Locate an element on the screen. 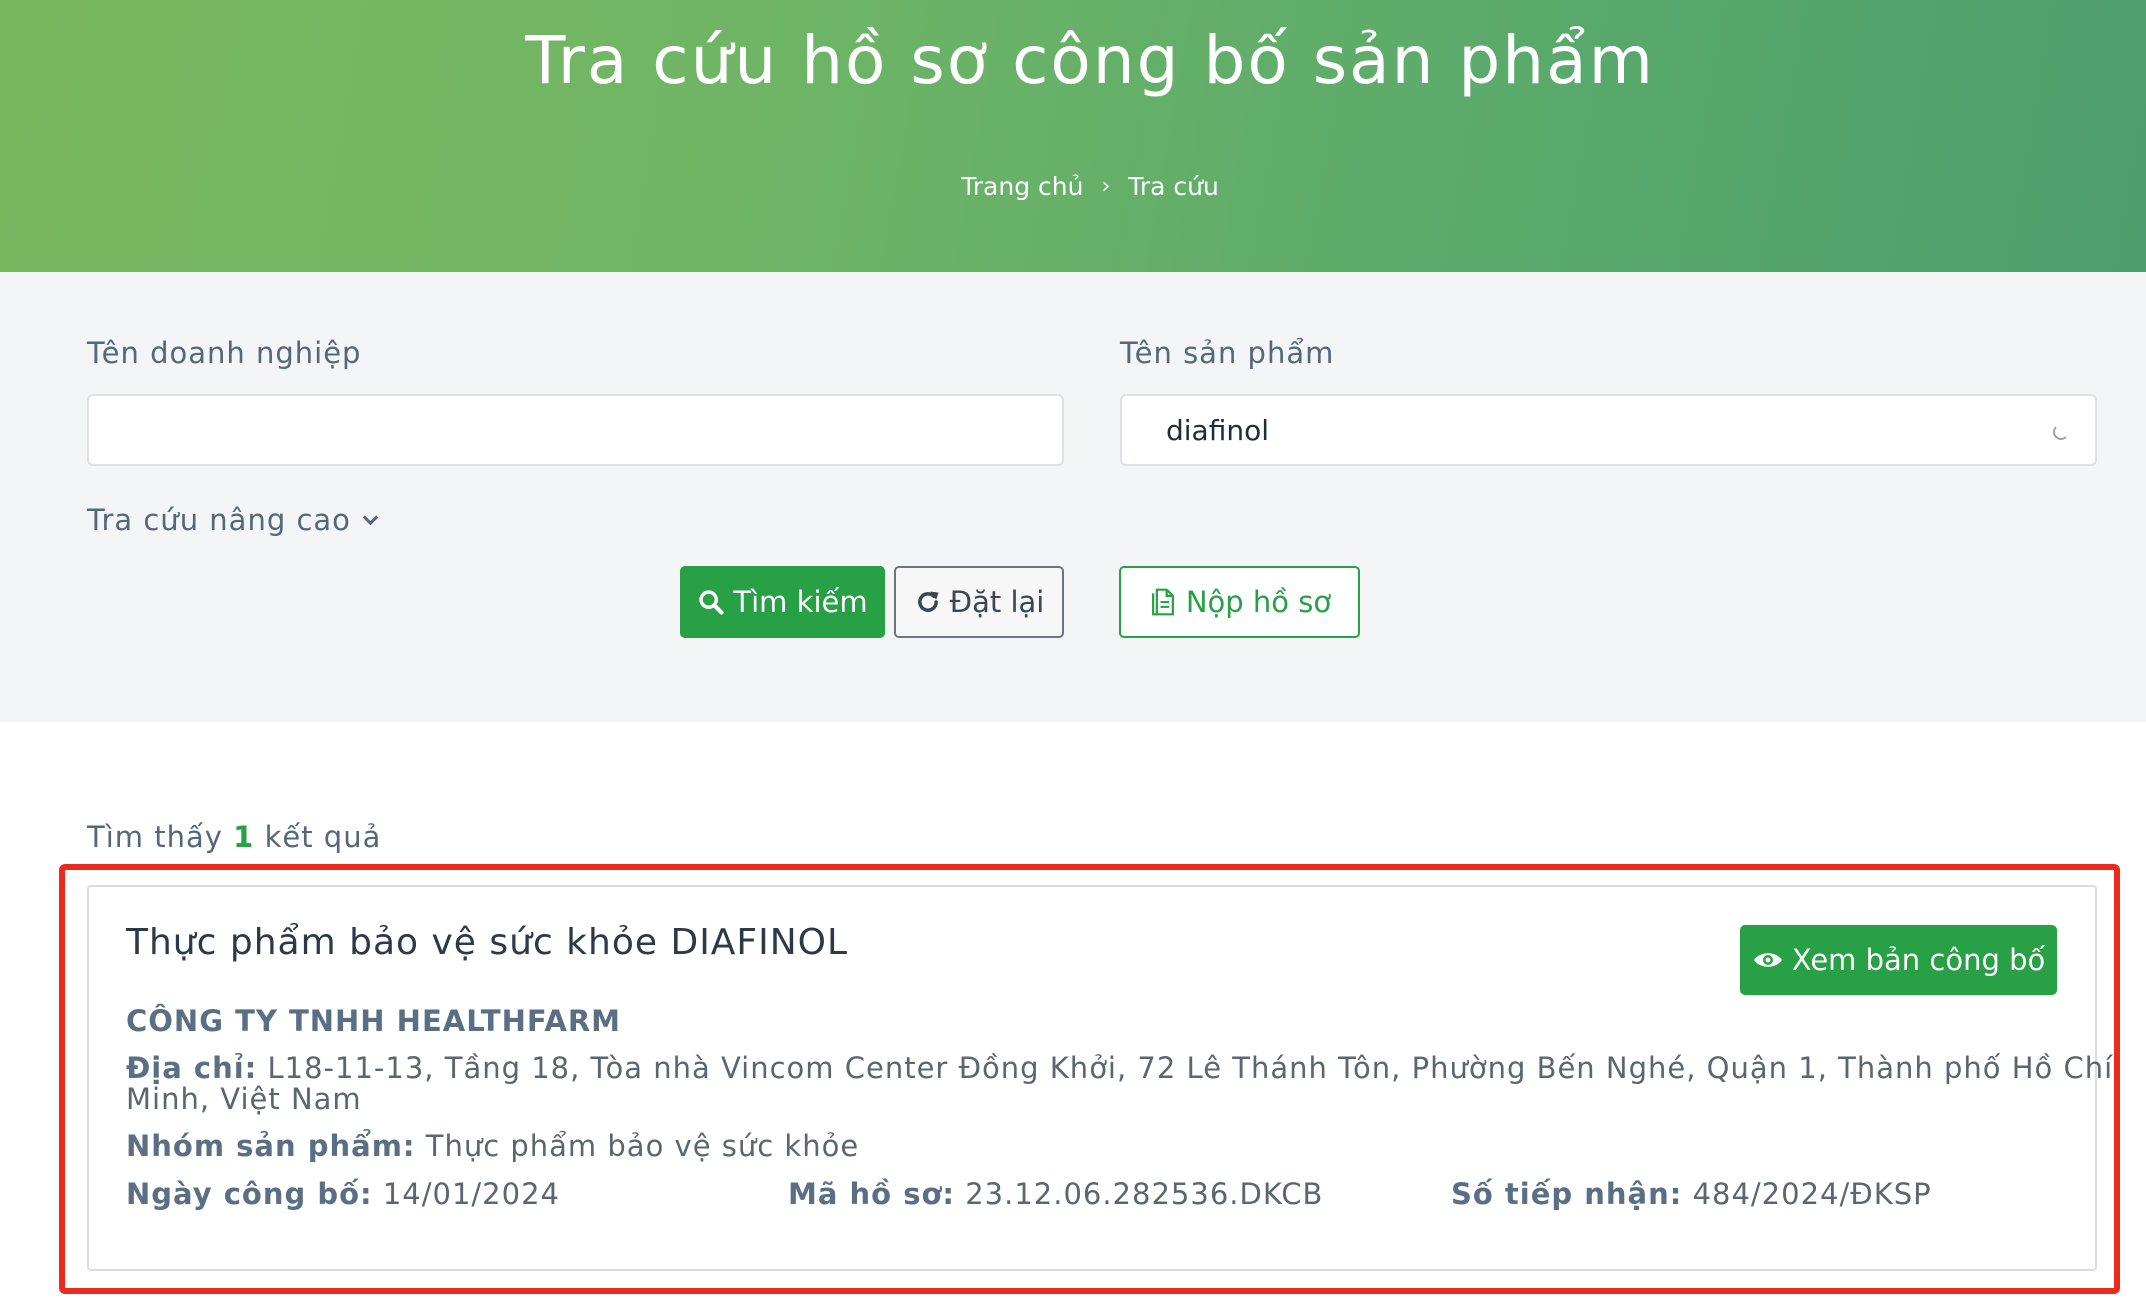 The width and height of the screenshot is (2146, 1303). dossier-code-label: Mã hồ sơ: is located at coordinates (871, 1194).